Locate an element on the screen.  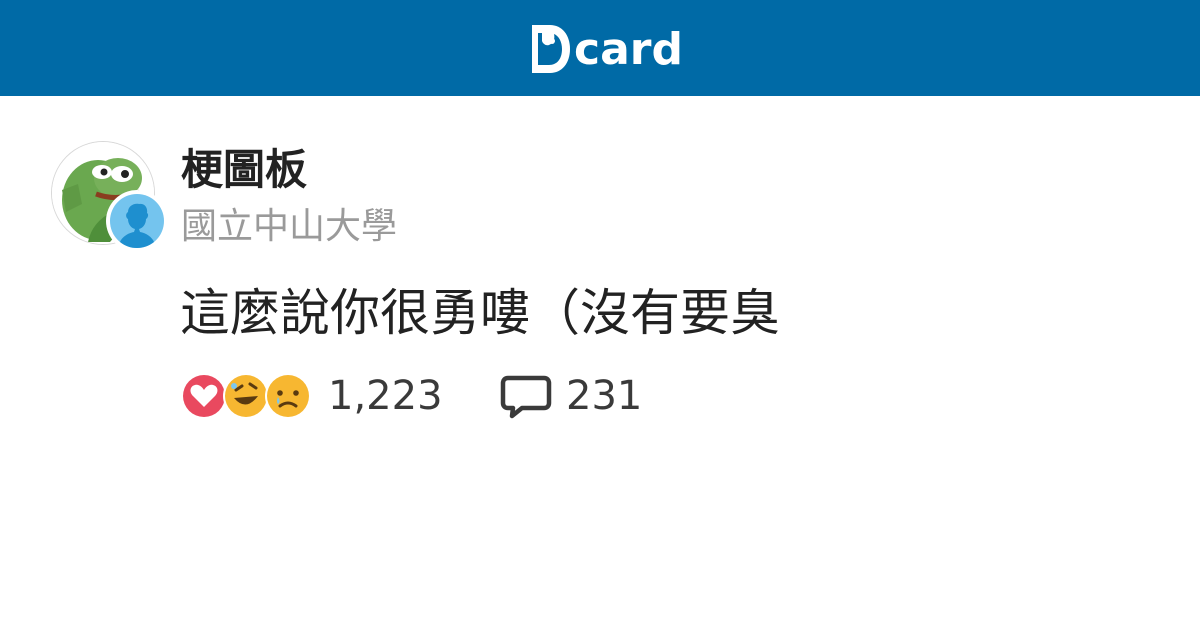
dcard-logo-text: card is located at coordinates (628, 49).